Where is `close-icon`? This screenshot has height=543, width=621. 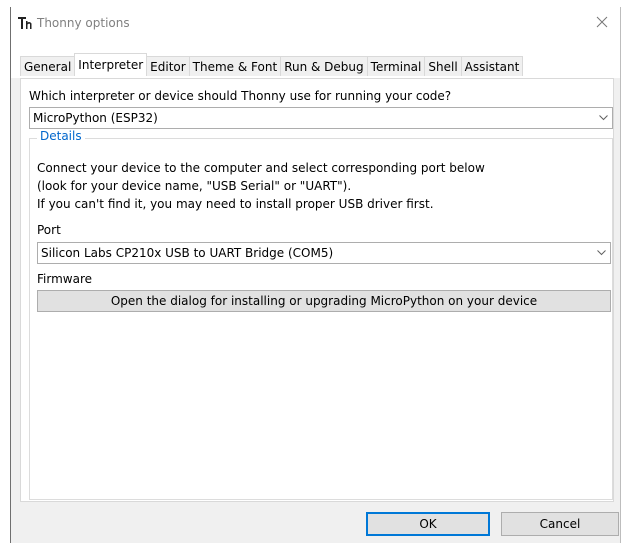 close-icon is located at coordinates (602, 23).